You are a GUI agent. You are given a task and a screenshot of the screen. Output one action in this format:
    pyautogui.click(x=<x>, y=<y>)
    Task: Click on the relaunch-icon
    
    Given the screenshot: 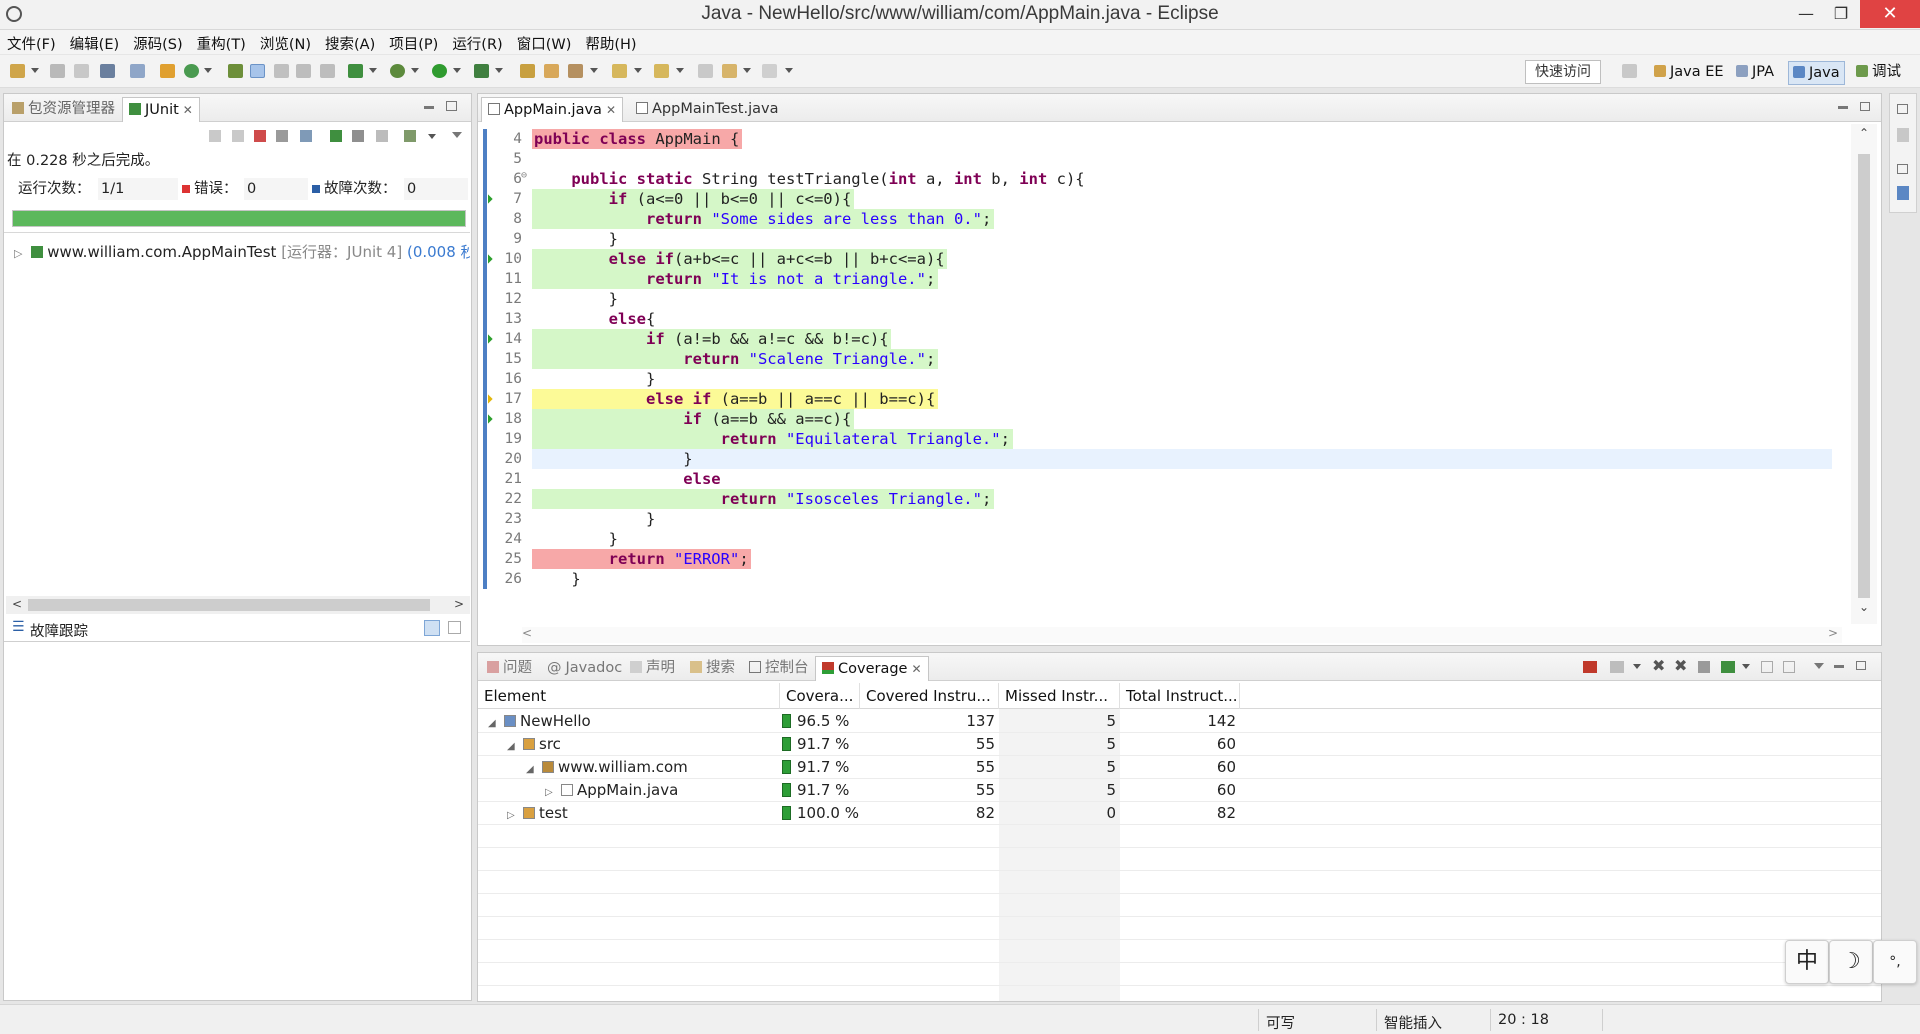 What is the action you would take?
    pyautogui.click(x=1728, y=667)
    